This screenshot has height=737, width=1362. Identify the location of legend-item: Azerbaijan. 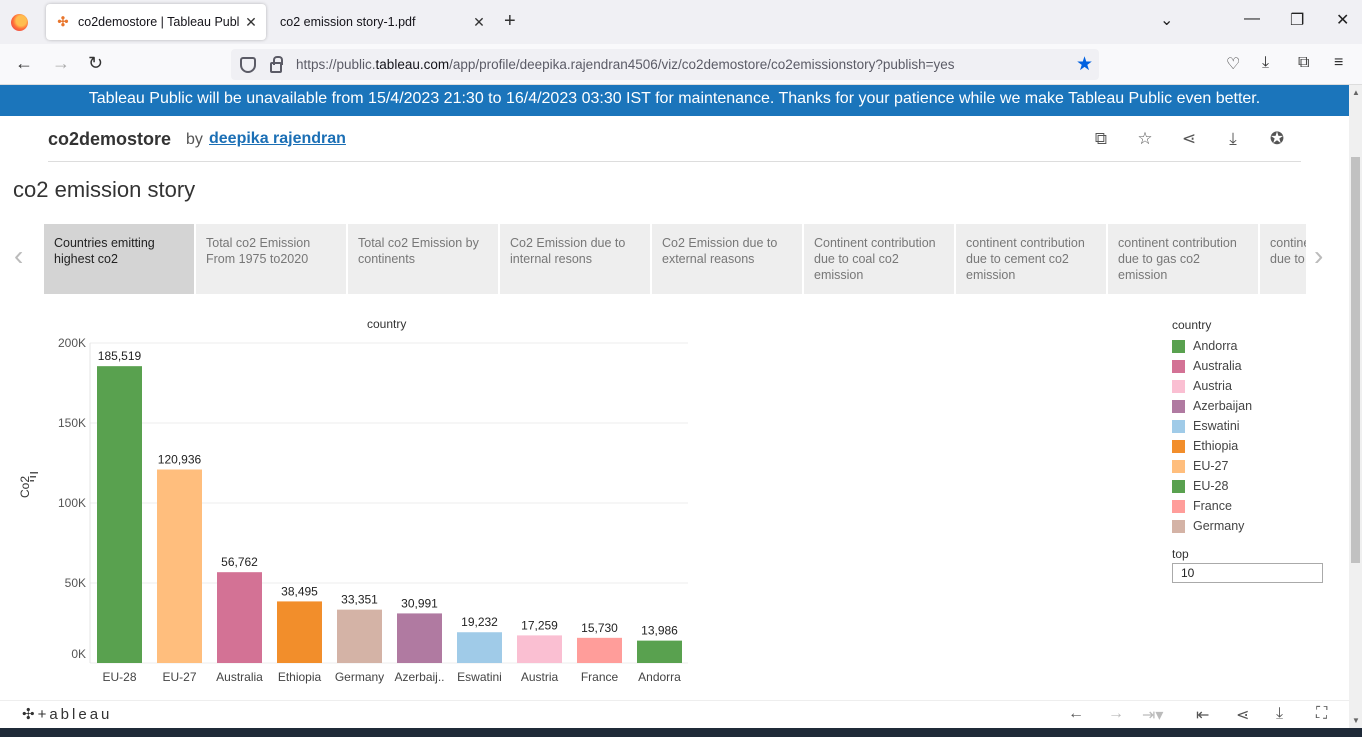
(1252, 406).